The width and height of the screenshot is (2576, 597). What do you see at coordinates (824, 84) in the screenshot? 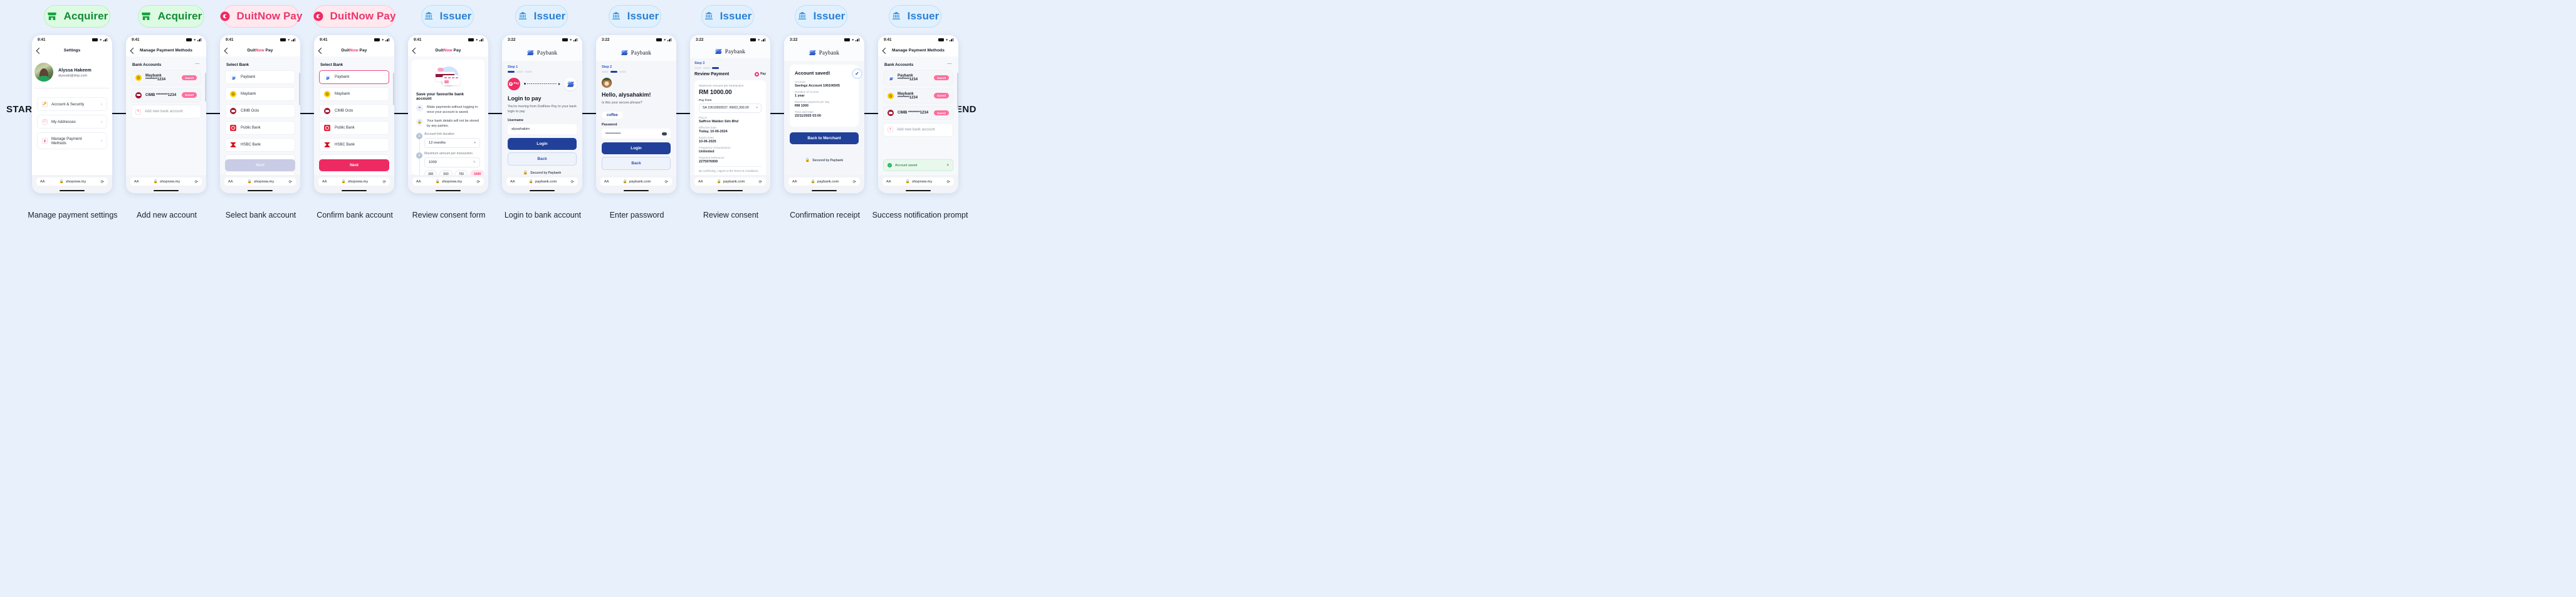
I see `detail-row-account: Account Savings Account 106106505` at bounding box center [824, 84].